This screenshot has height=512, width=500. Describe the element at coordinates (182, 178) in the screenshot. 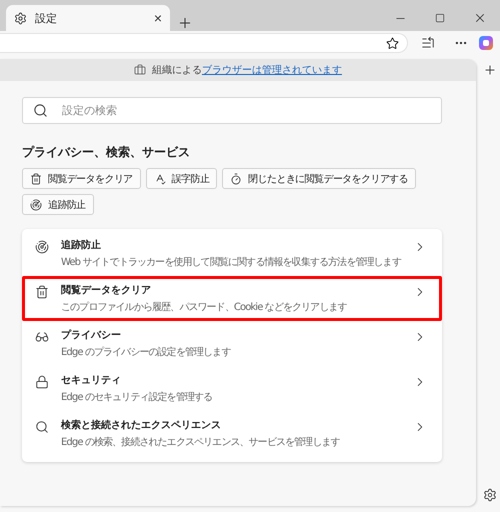

I see `shortcut-chip: 誤字防止` at that location.